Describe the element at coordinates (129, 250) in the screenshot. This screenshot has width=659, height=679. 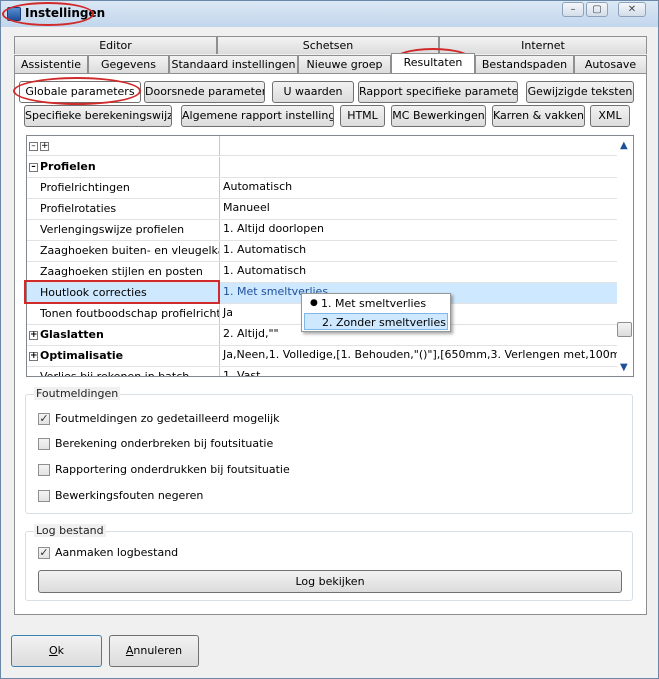
I see `property-label: Zaaghoeken buiten- en vleugelkaders` at that location.